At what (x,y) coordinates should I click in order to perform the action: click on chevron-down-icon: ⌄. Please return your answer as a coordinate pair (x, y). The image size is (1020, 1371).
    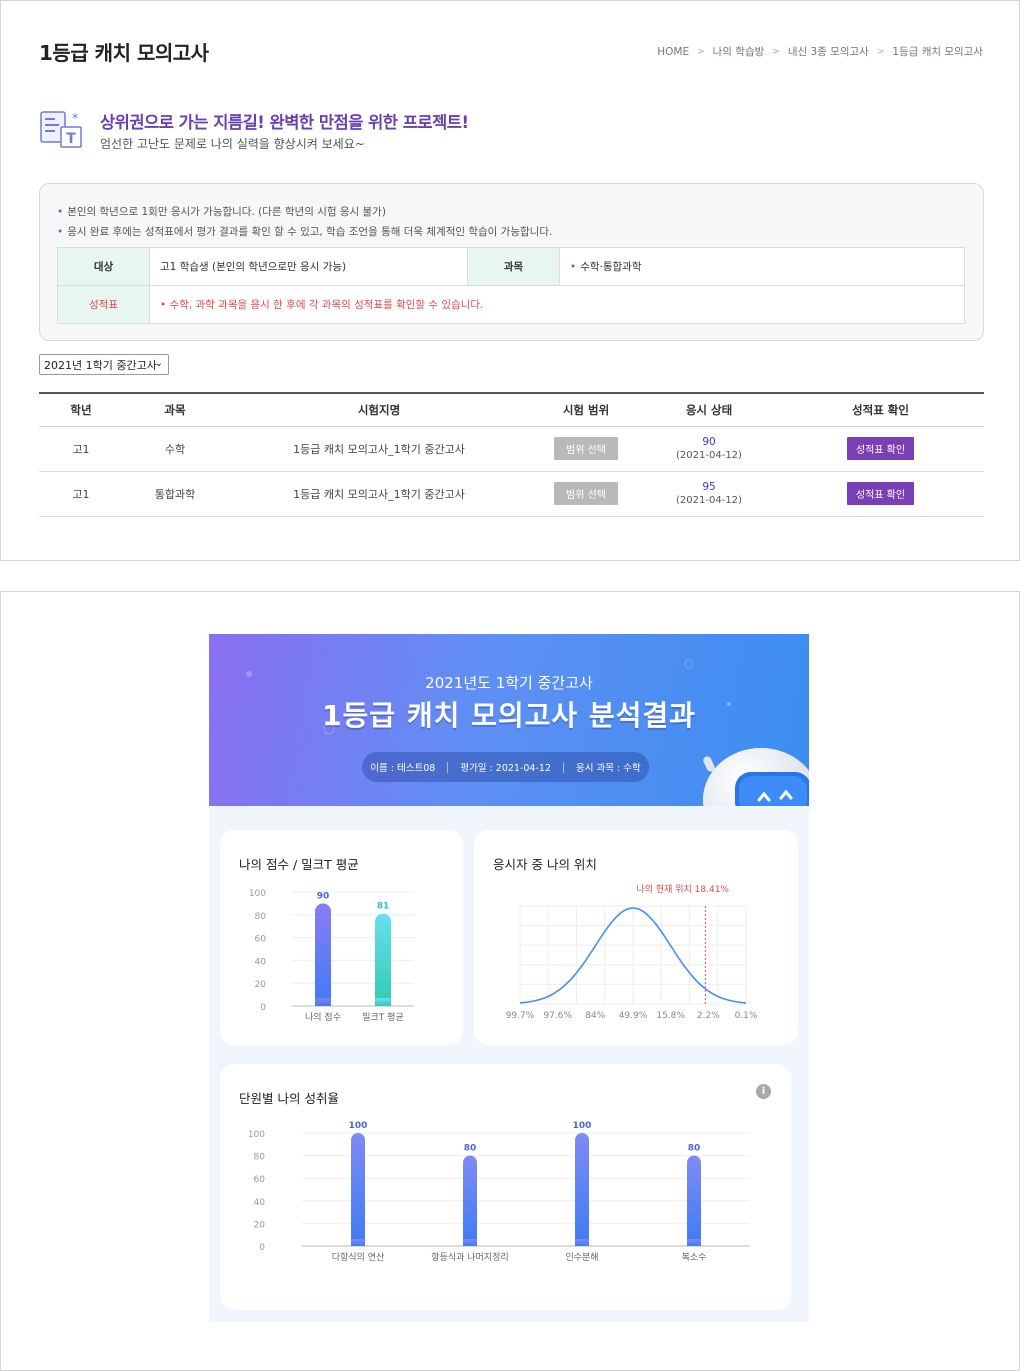
    Looking at the image, I should click on (158, 363).